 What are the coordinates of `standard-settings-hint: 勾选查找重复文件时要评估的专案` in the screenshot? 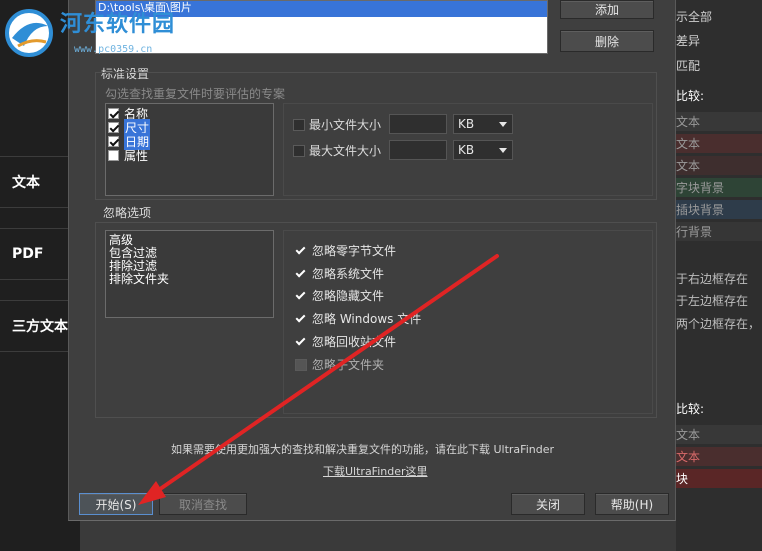 It's located at (195, 94).